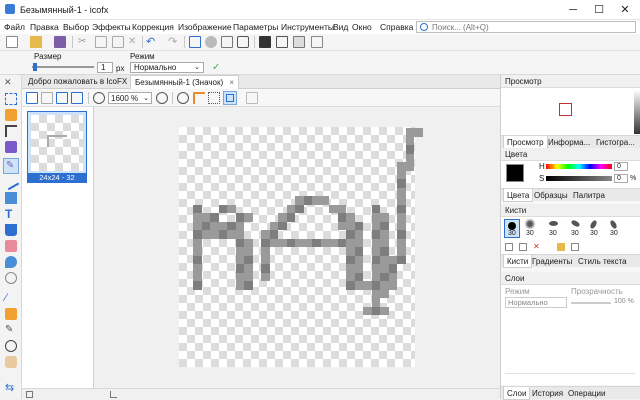  Describe the element at coordinates (579, 166) in the screenshot. I see `hue-slider` at that location.